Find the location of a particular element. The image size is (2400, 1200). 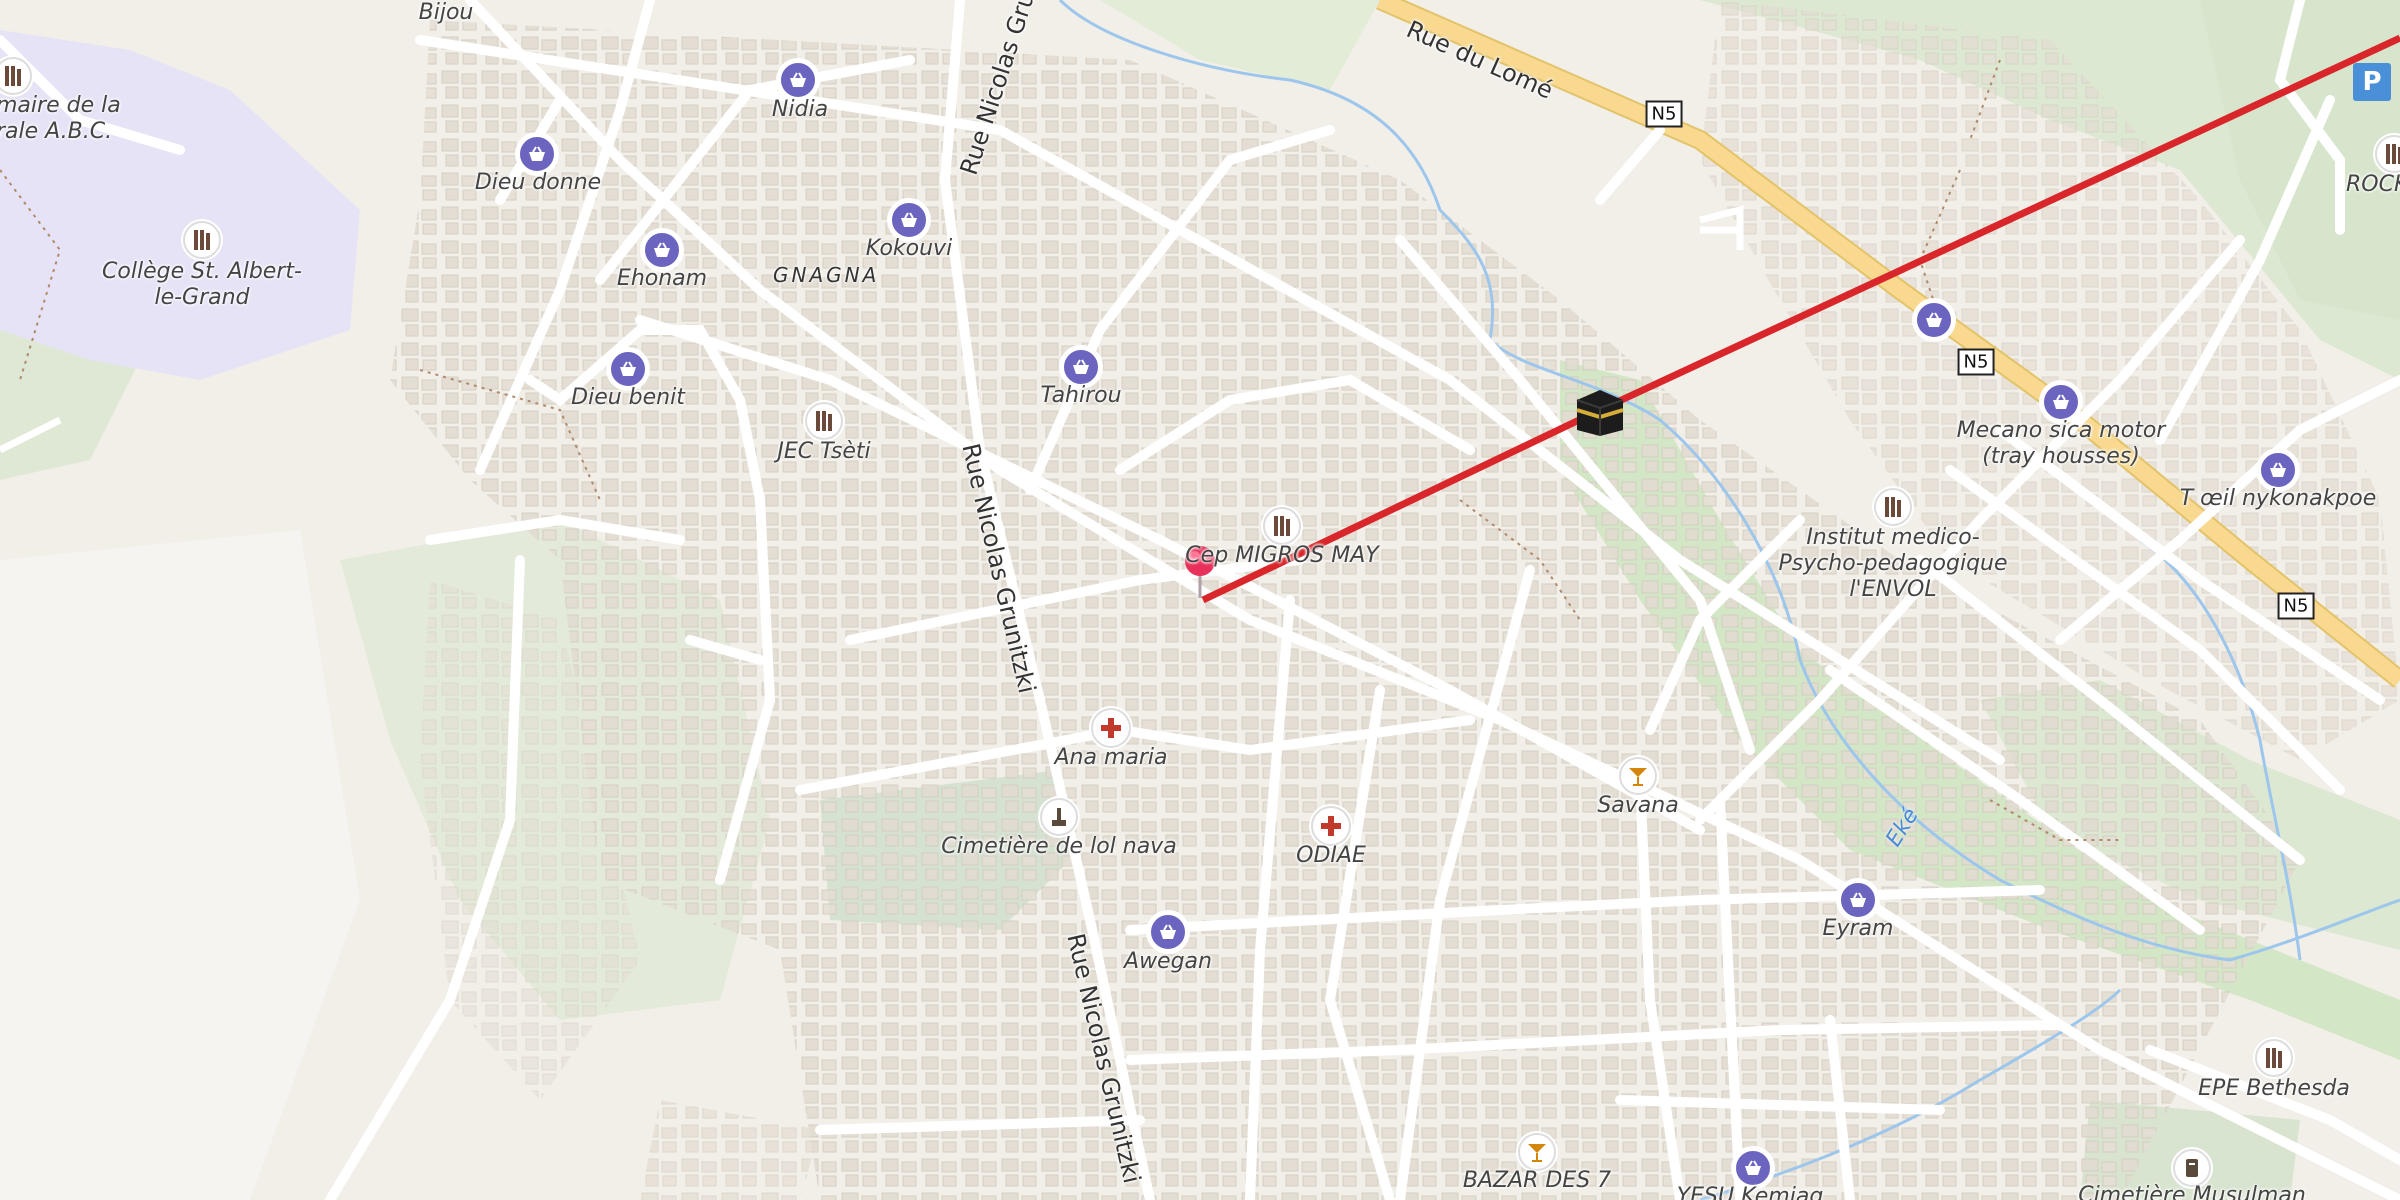

poi-label: ODIAE is located at coordinates (1331, 855).